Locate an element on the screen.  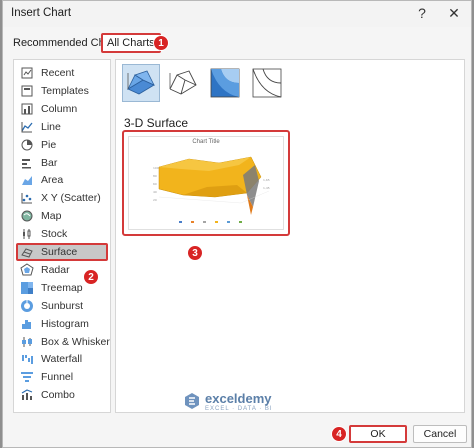
category-combo: Combo is located at coordinates (64, 395).